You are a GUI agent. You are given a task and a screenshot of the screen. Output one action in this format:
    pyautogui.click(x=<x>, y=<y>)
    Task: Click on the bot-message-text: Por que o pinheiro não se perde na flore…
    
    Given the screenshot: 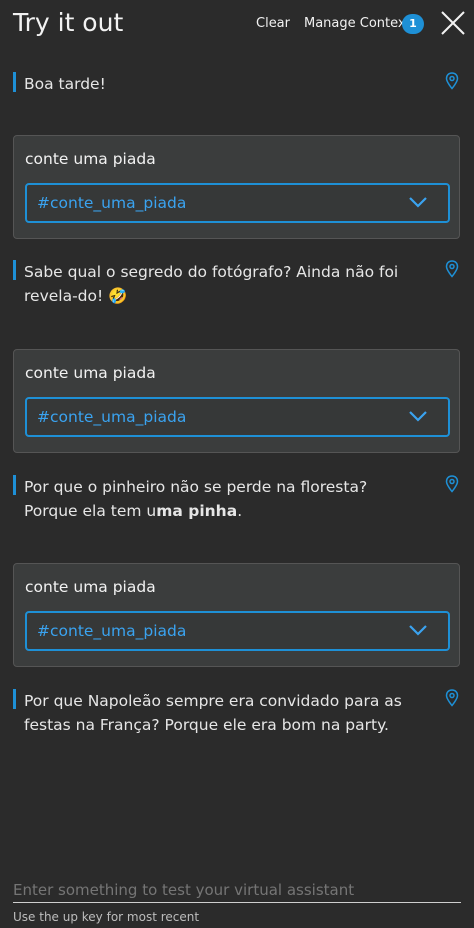 What is the action you would take?
    pyautogui.click(x=224, y=499)
    